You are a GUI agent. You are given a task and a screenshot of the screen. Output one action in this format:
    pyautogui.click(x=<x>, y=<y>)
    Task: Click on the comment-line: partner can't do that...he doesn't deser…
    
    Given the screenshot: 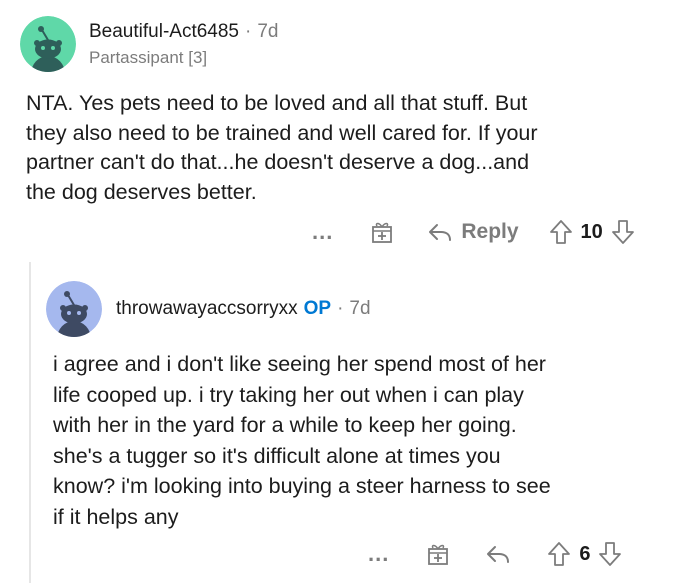 What is the action you would take?
    pyautogui.click(x=278, y=162)
    